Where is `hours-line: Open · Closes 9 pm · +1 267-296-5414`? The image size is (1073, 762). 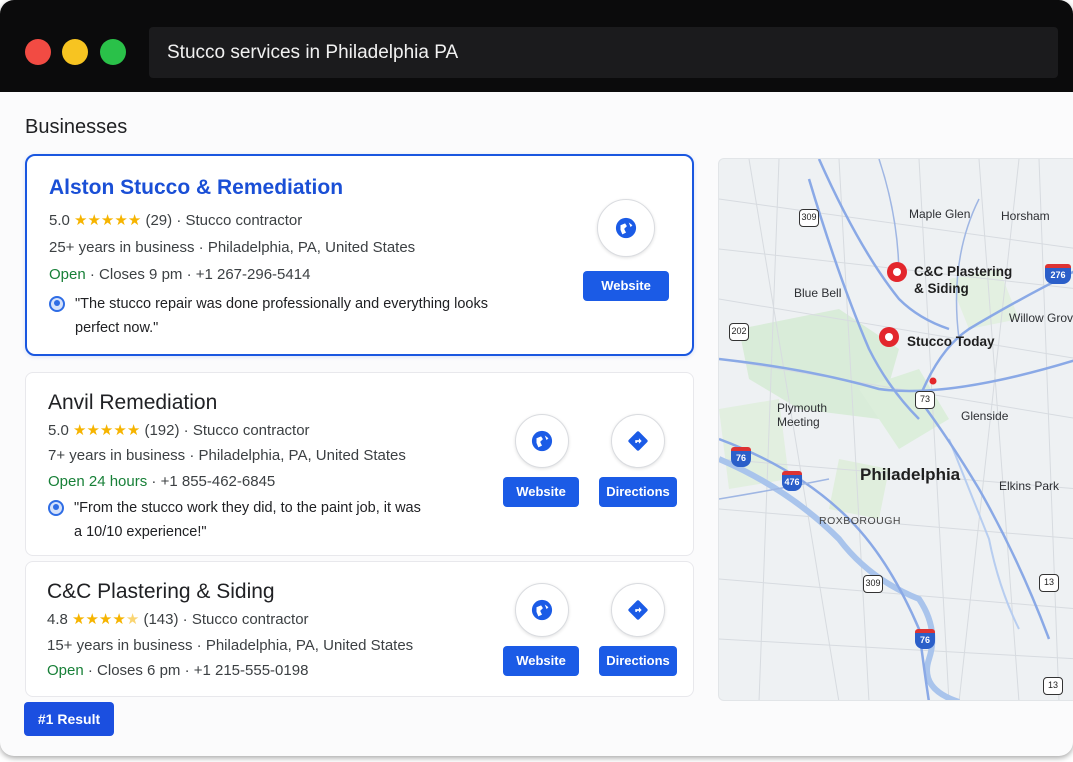
hours-line: Open · Closes 9 pm · +1 267-296-5414 is located at coordinates (179, 274).